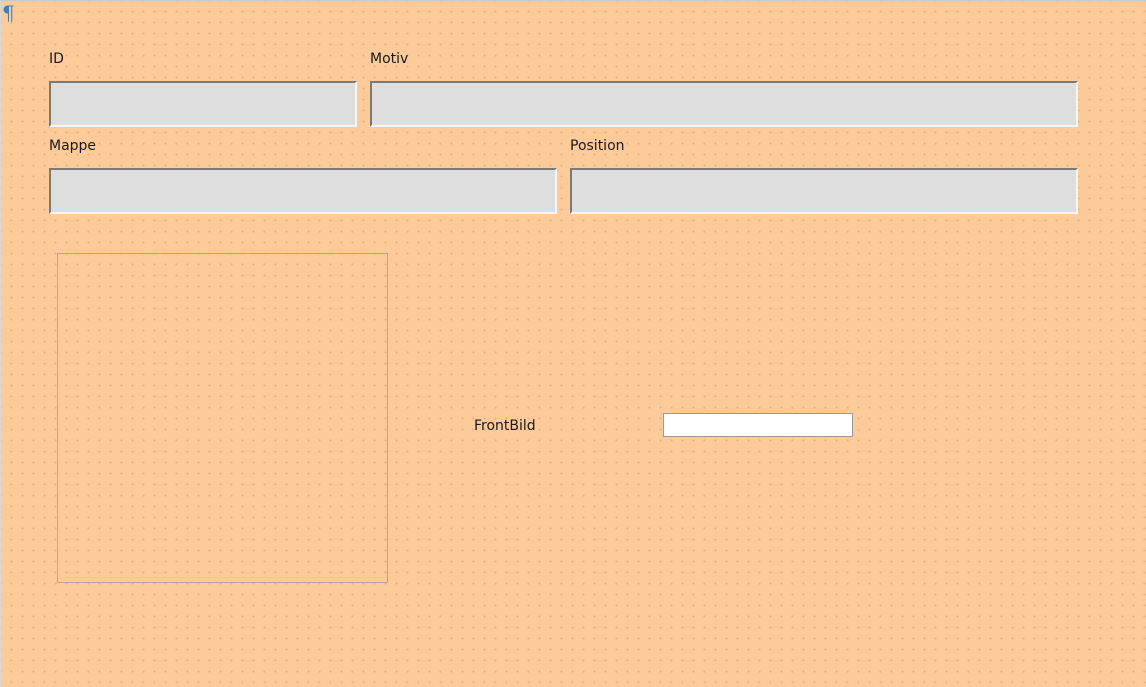 Image resolution: width=1146 pixels, height=687 pixels. Describe the element at coordinates (389, 59) in the screenshot. I see `motiv-label: Motiv` at that location.